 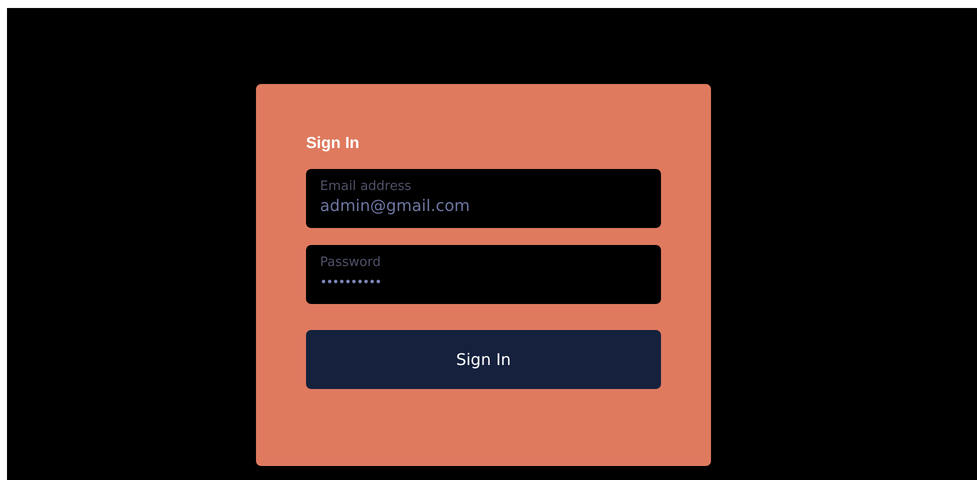 I want to click on sign-in-button: Sign In, so click(x=483, y=359).